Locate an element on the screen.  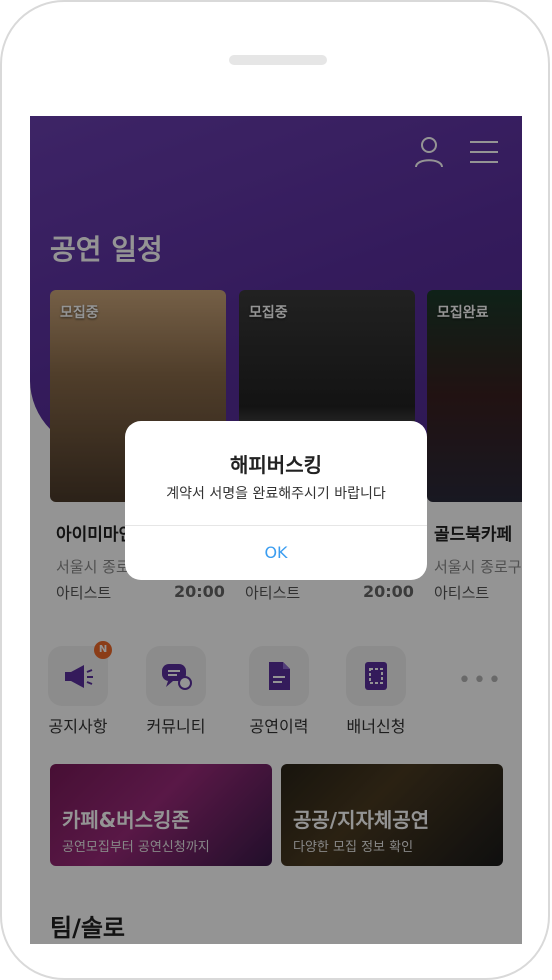
dialog-message: 계약서 서명을 완료해주시기 바랍니다 is located at coordinates (276, 494).